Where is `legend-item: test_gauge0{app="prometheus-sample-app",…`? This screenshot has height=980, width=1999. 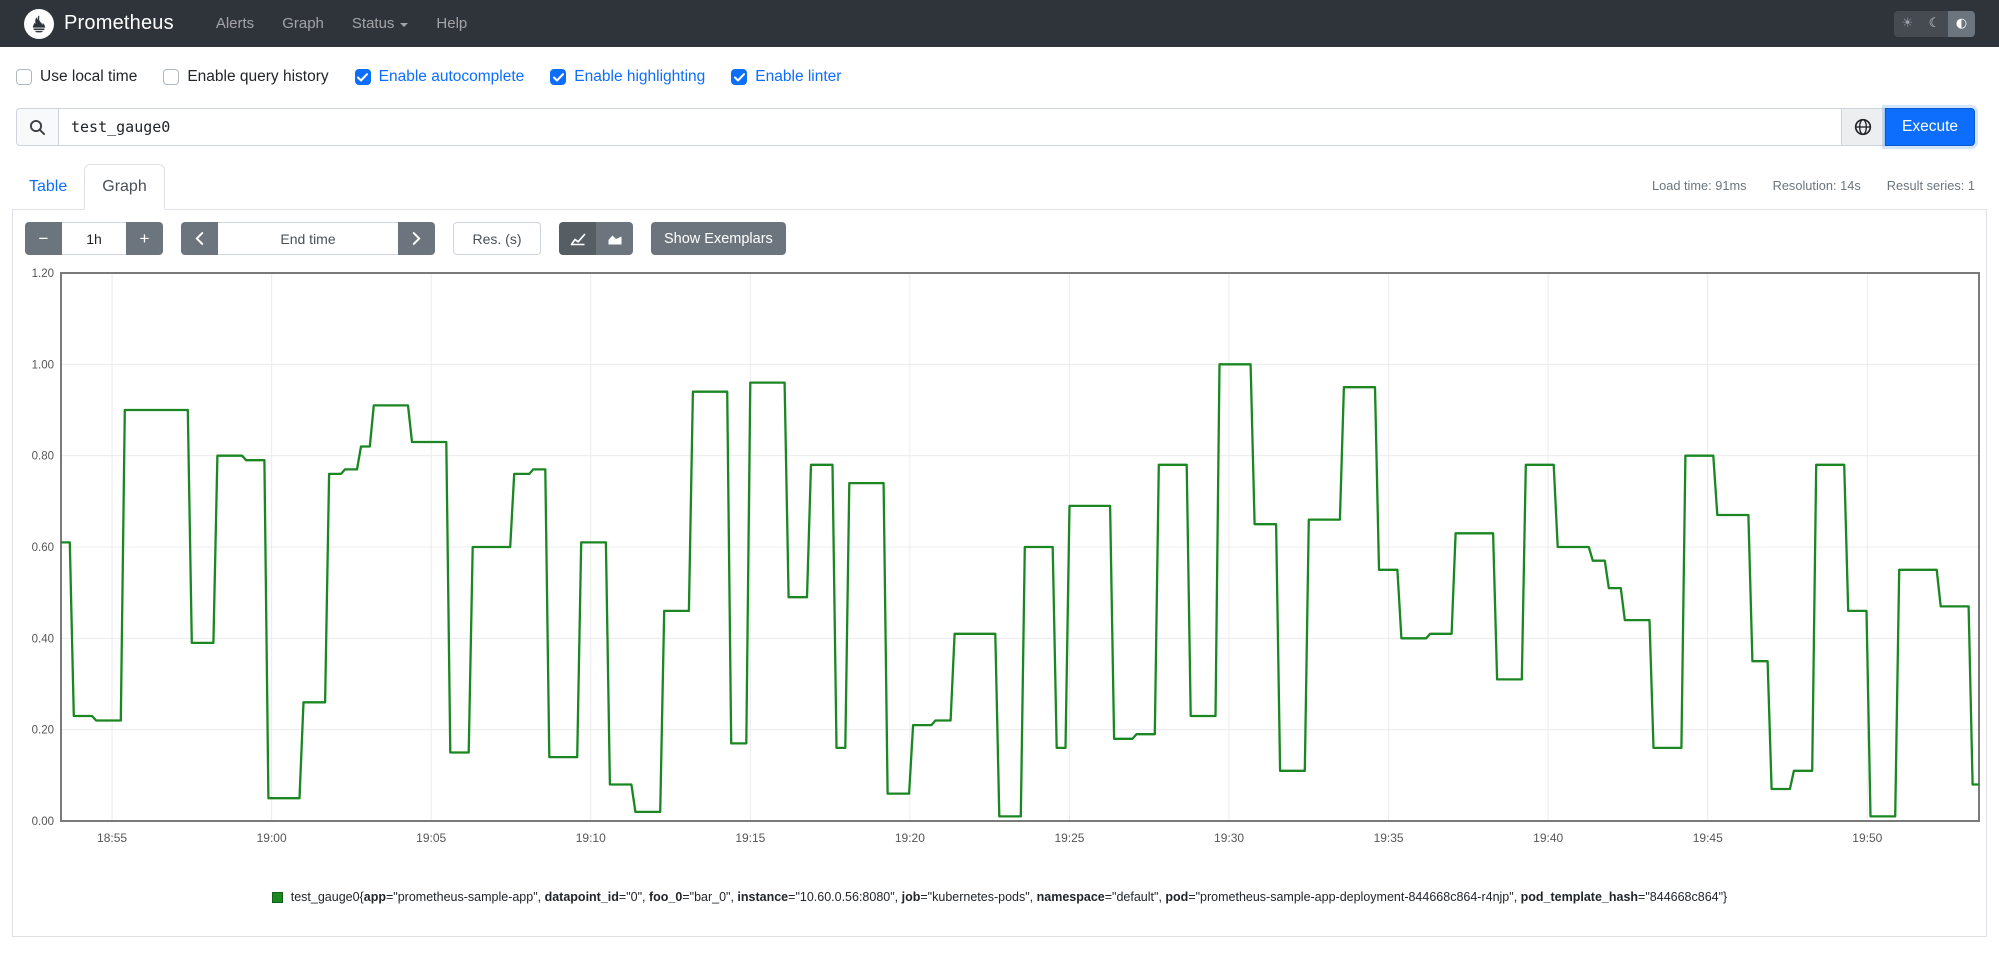
legend-item: test_gauge0{app="prometheus-sample-app",… is located at coordinates (999, 897).